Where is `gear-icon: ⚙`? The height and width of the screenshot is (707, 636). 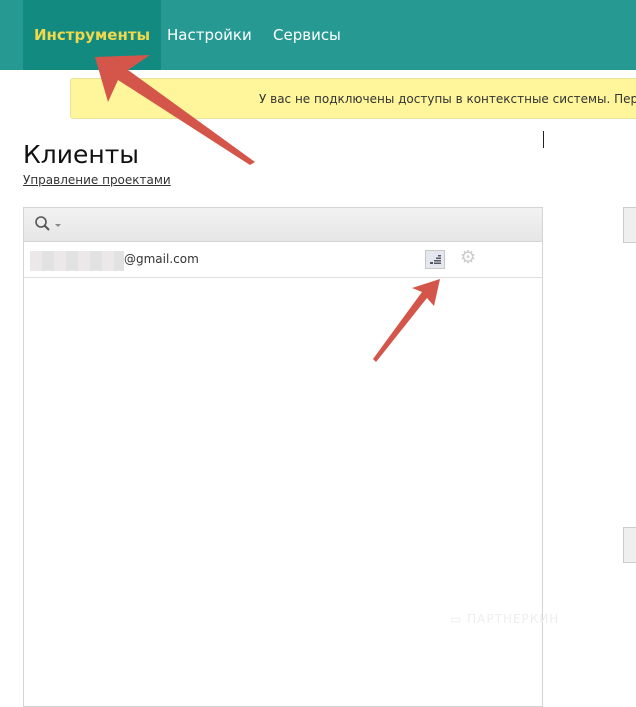 gear-icon: ⚙ is located at coordinates (468, 257).